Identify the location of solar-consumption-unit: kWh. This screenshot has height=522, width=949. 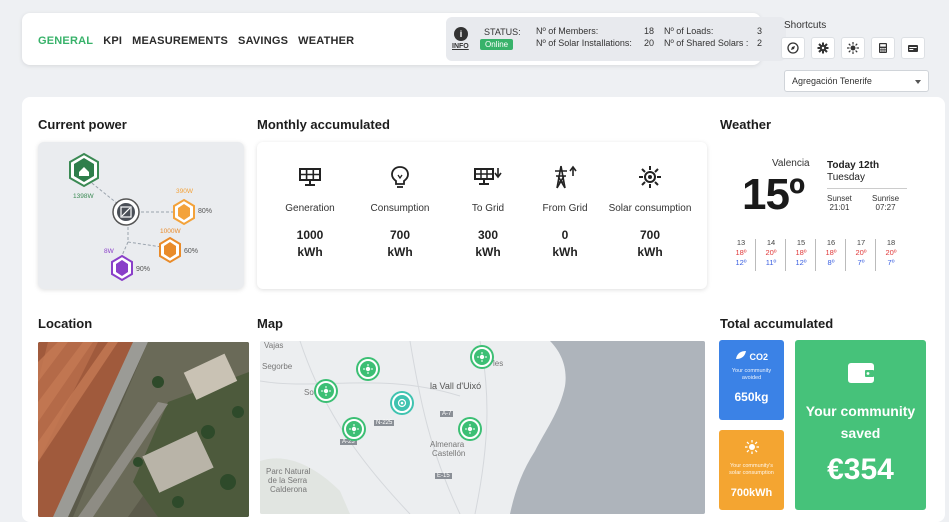
(650, 252).